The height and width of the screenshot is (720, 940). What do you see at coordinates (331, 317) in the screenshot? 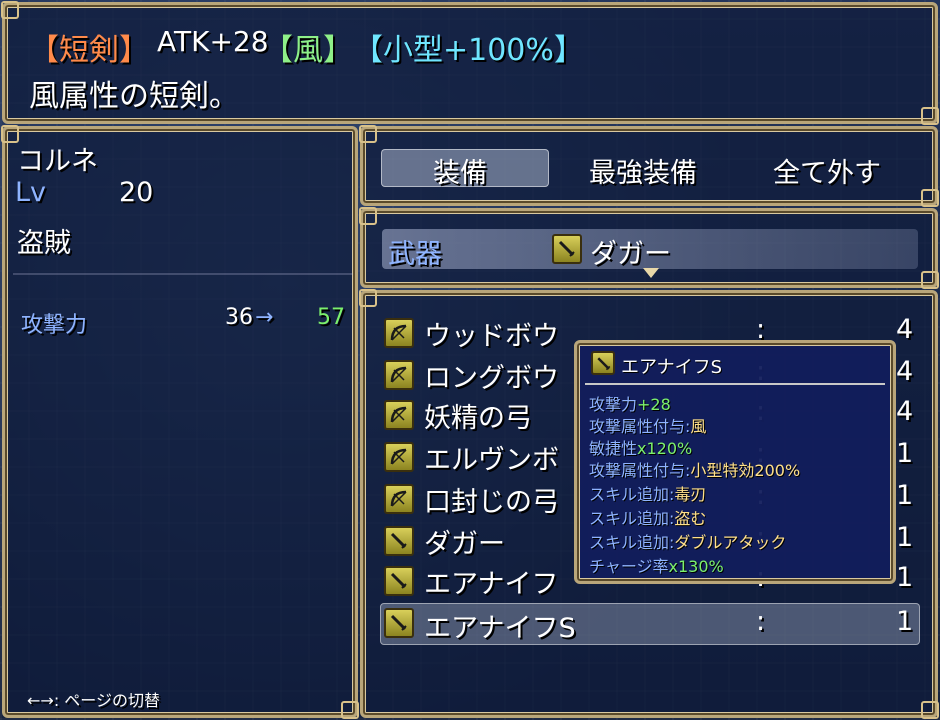
I see `param-after: 57` at bounding box center [331, 317].